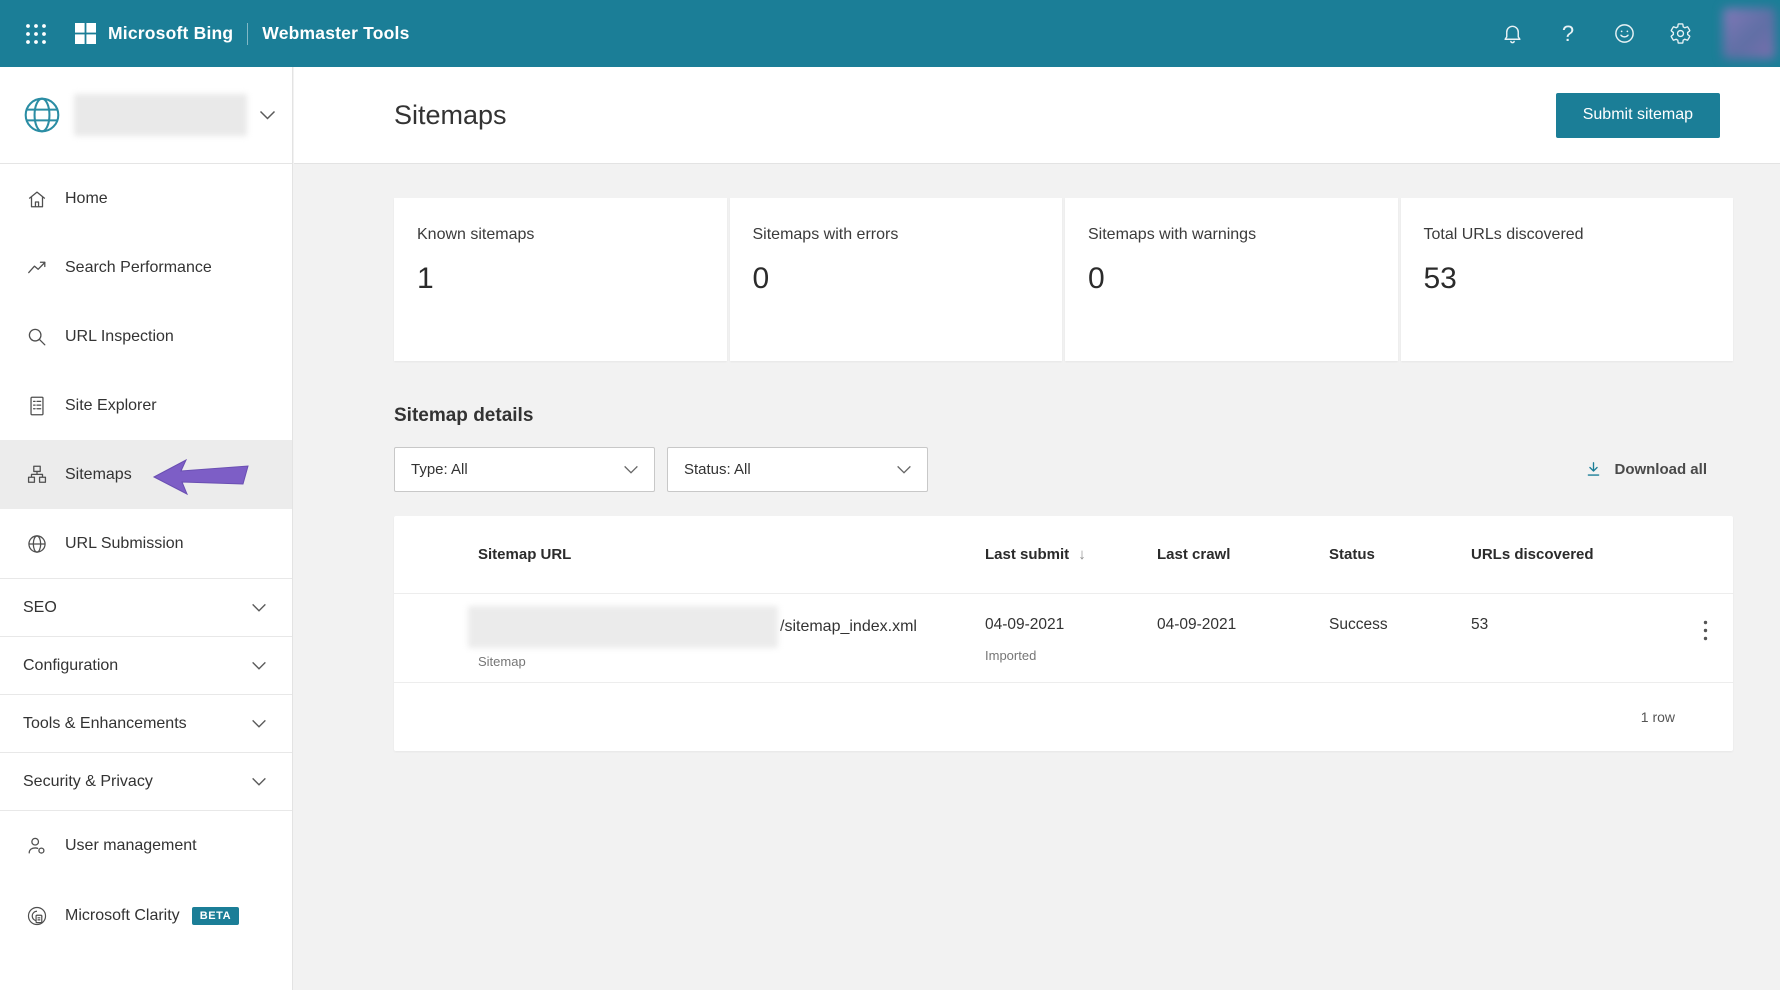  I want to click on status-filter-dropdown: Status: All, so click(797, 469).